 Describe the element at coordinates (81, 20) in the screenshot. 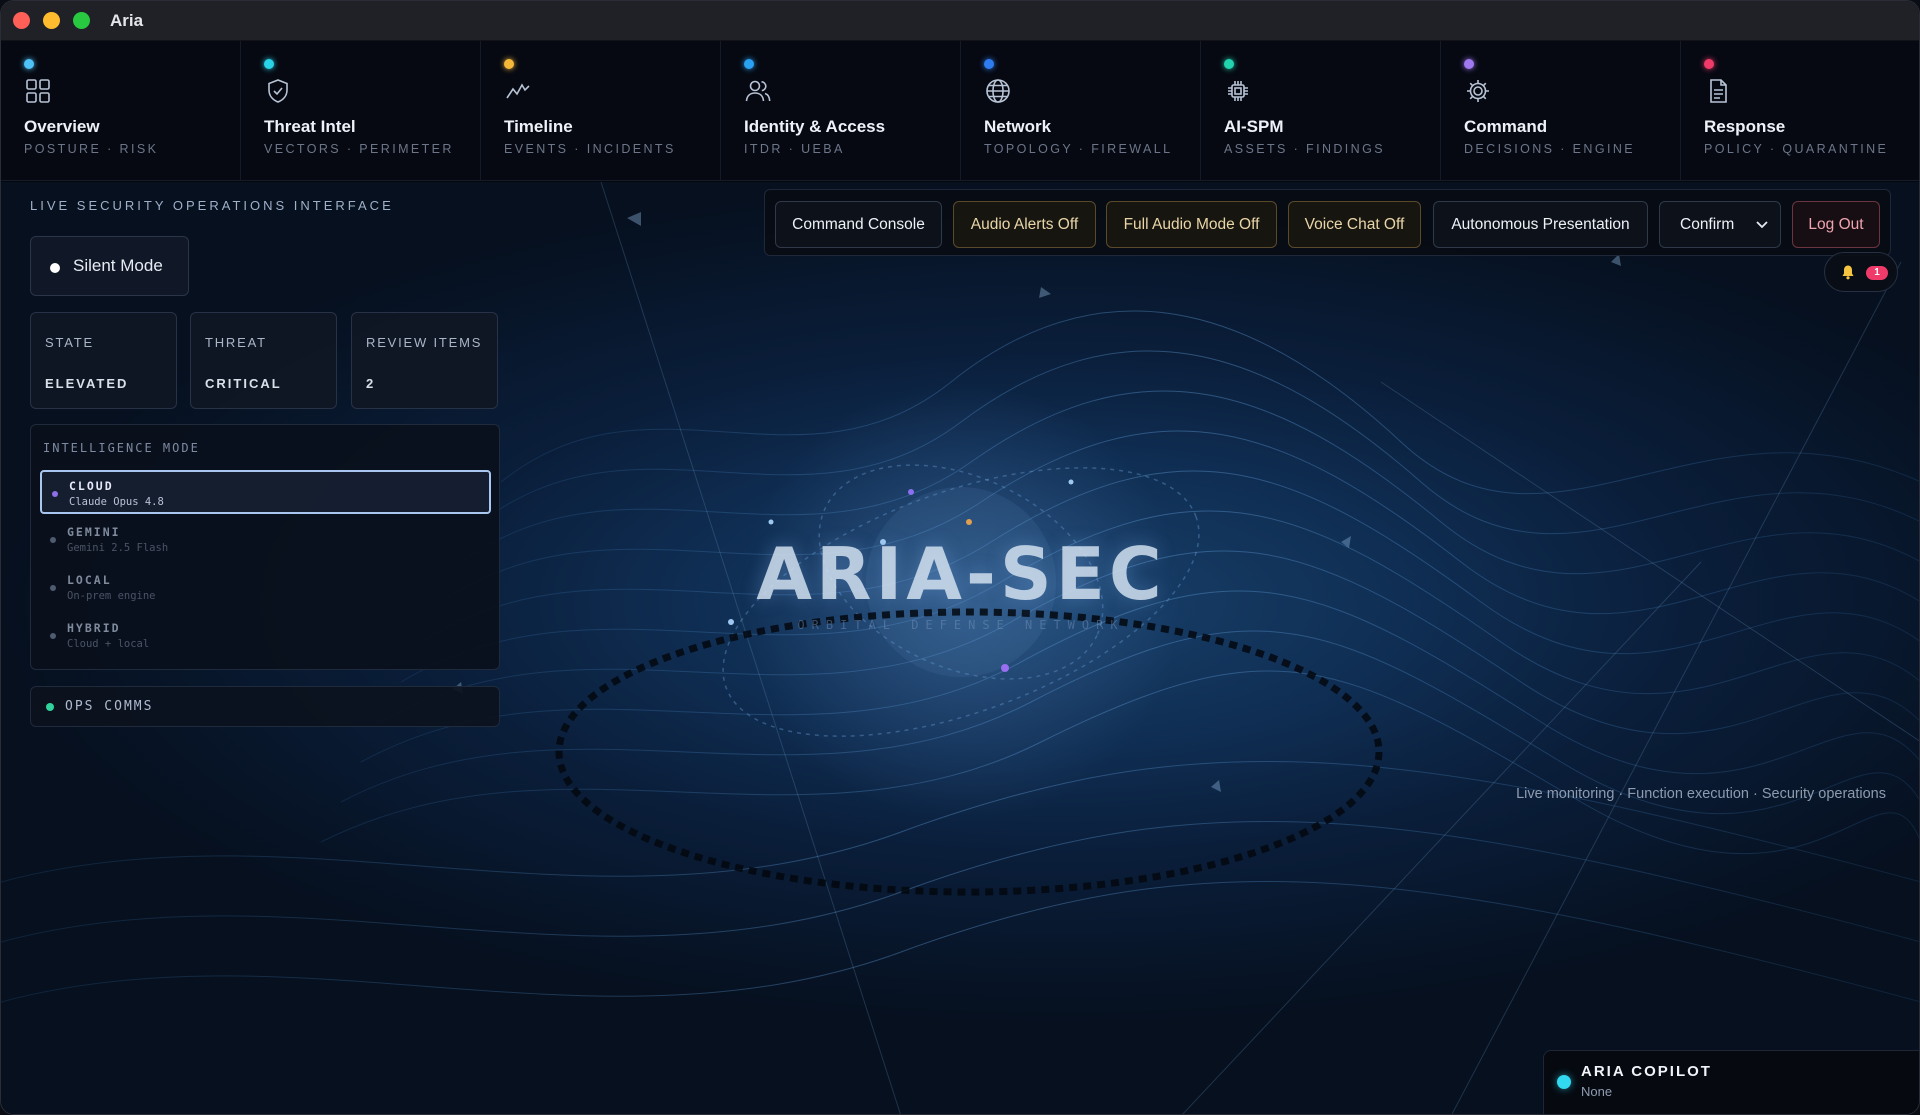

I see `maximize-window-button` at that location.